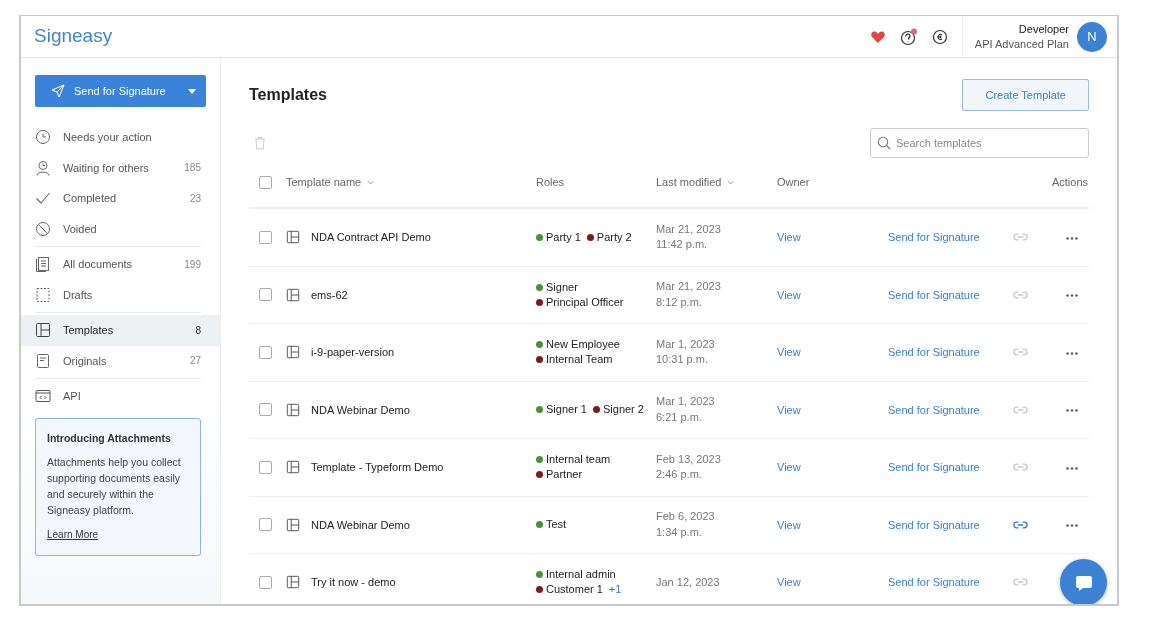 This screenshot has width=1157, height=631. What do you see at coordinates (120, 360) in the screenshot?
I see `sidebar-item: Originals 27` at bounding box center [120, 360].